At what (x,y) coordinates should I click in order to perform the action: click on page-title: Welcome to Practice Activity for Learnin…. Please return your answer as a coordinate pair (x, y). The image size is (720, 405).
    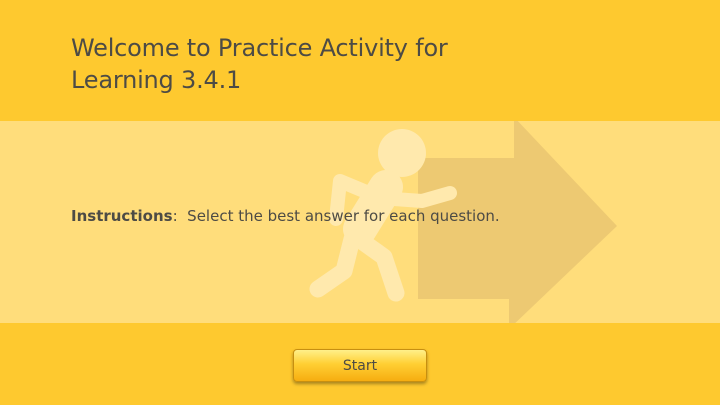
    Looking at the image, I should click on (259, 64).